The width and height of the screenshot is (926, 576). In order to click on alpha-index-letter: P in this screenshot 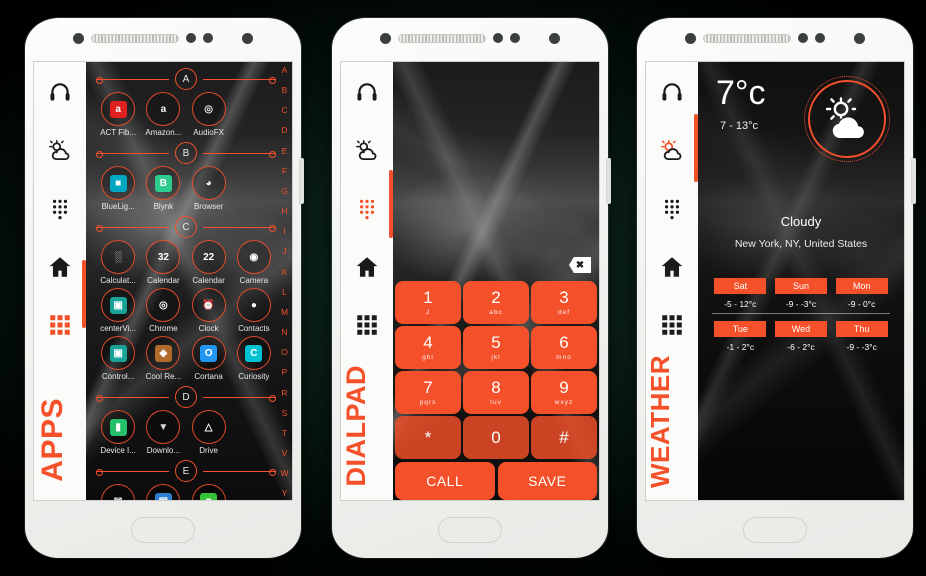, I will do `click(285, 372)`.